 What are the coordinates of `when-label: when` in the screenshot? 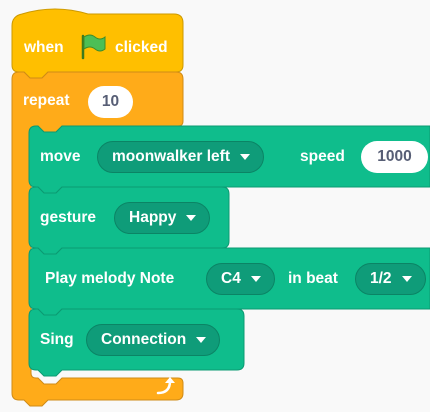 It's located at (44, 47).